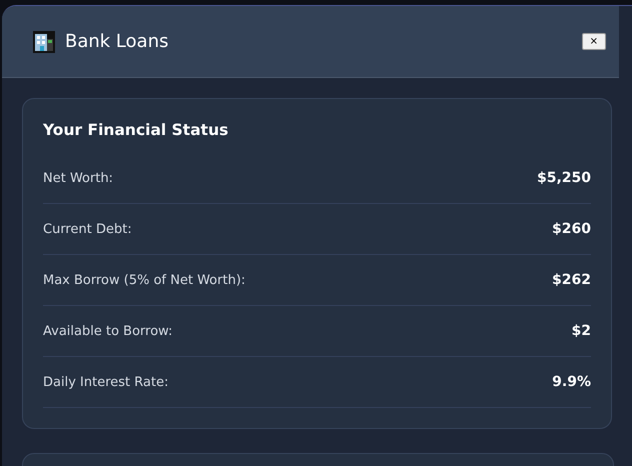 Image resolution: width=632 pixels, height=466 pixels. I want to click on stat-label: Net Worth:, so click(78, 178).